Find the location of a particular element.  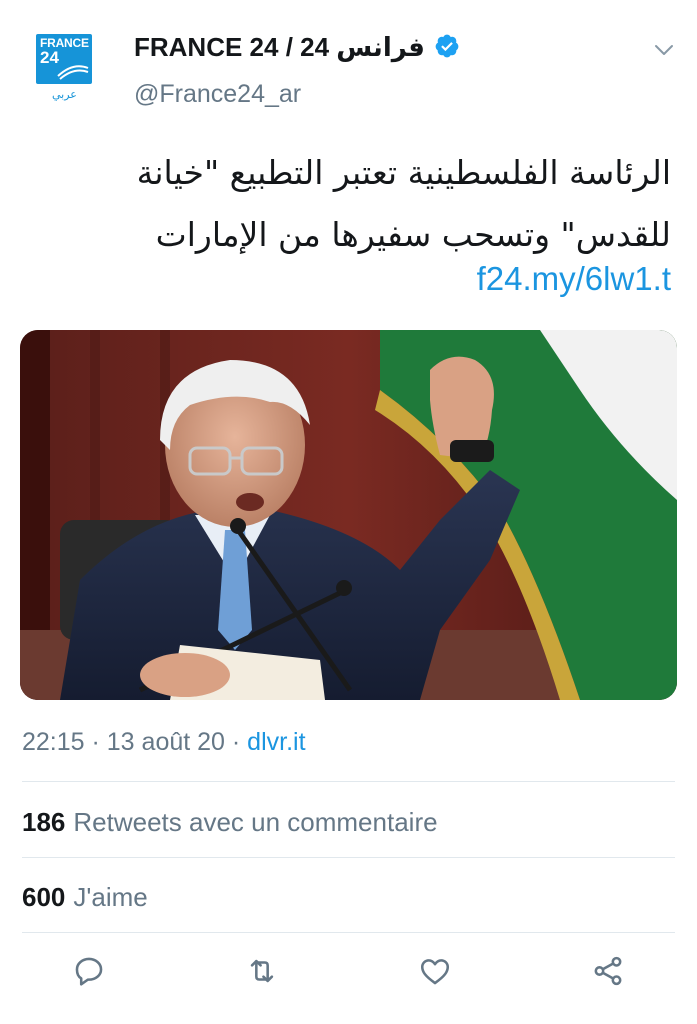

share-icon is located at coordinates (608, 971).